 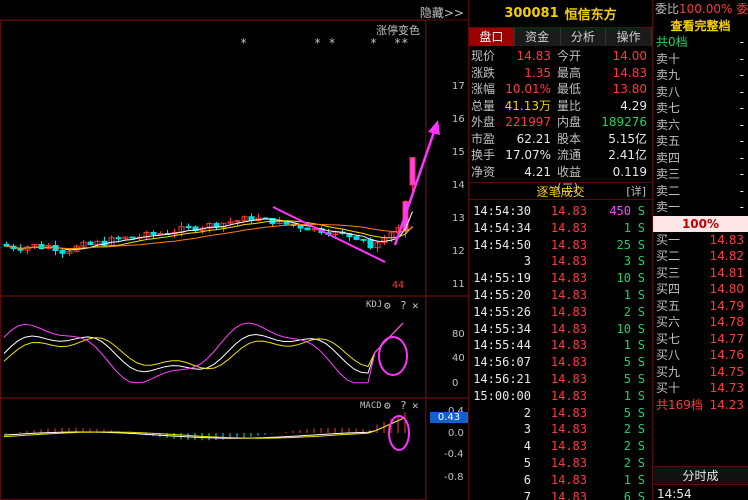 What do you see at coordinates (528, 89) in the screenshot?
I see `quote-value: 10.01%` at bounding box center [528, 89].